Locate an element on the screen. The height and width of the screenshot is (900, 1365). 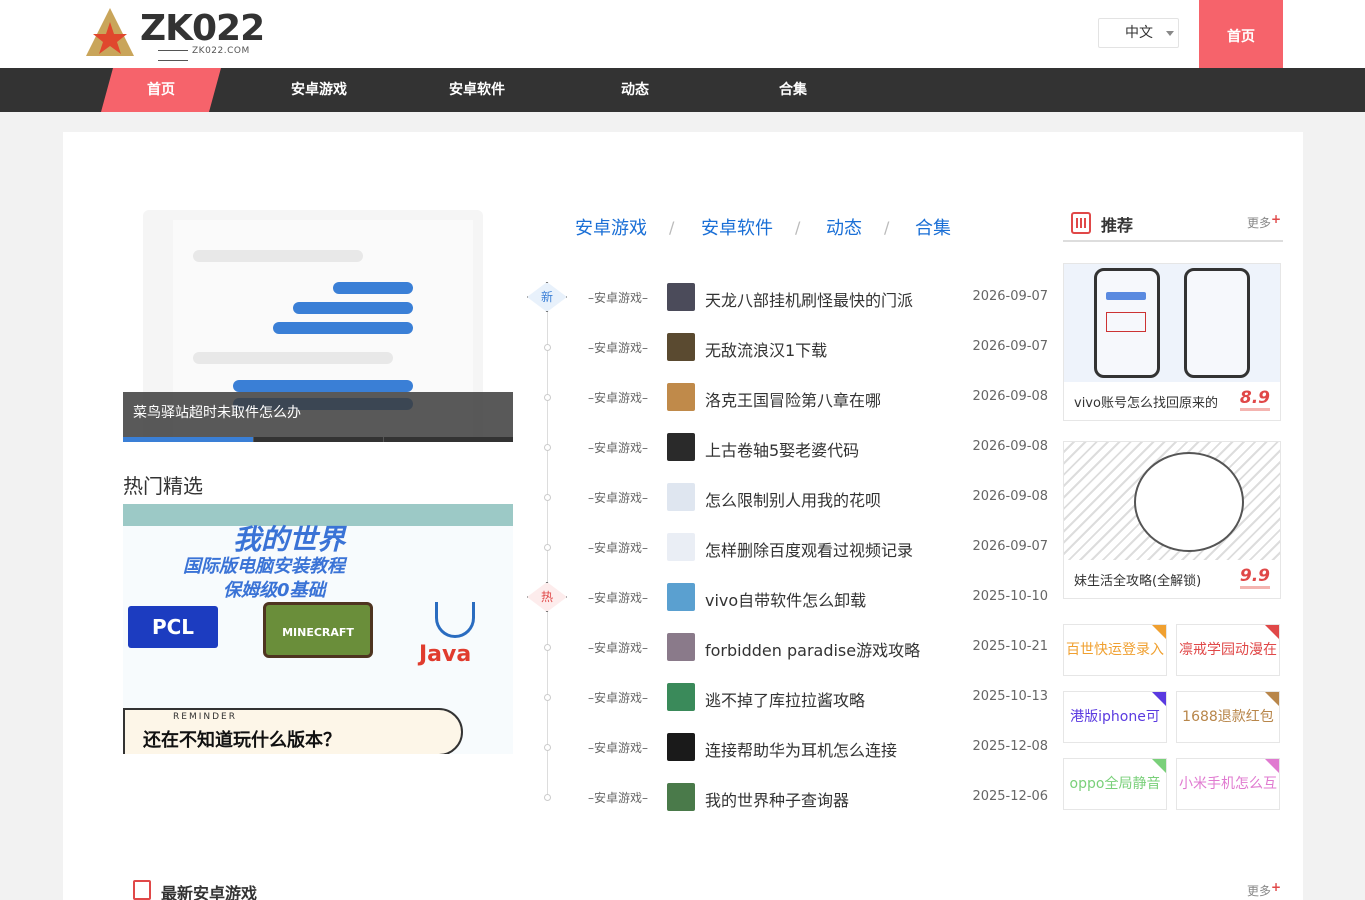
hot-picks-title: 热门精选 is located at coordinates (163, 486).